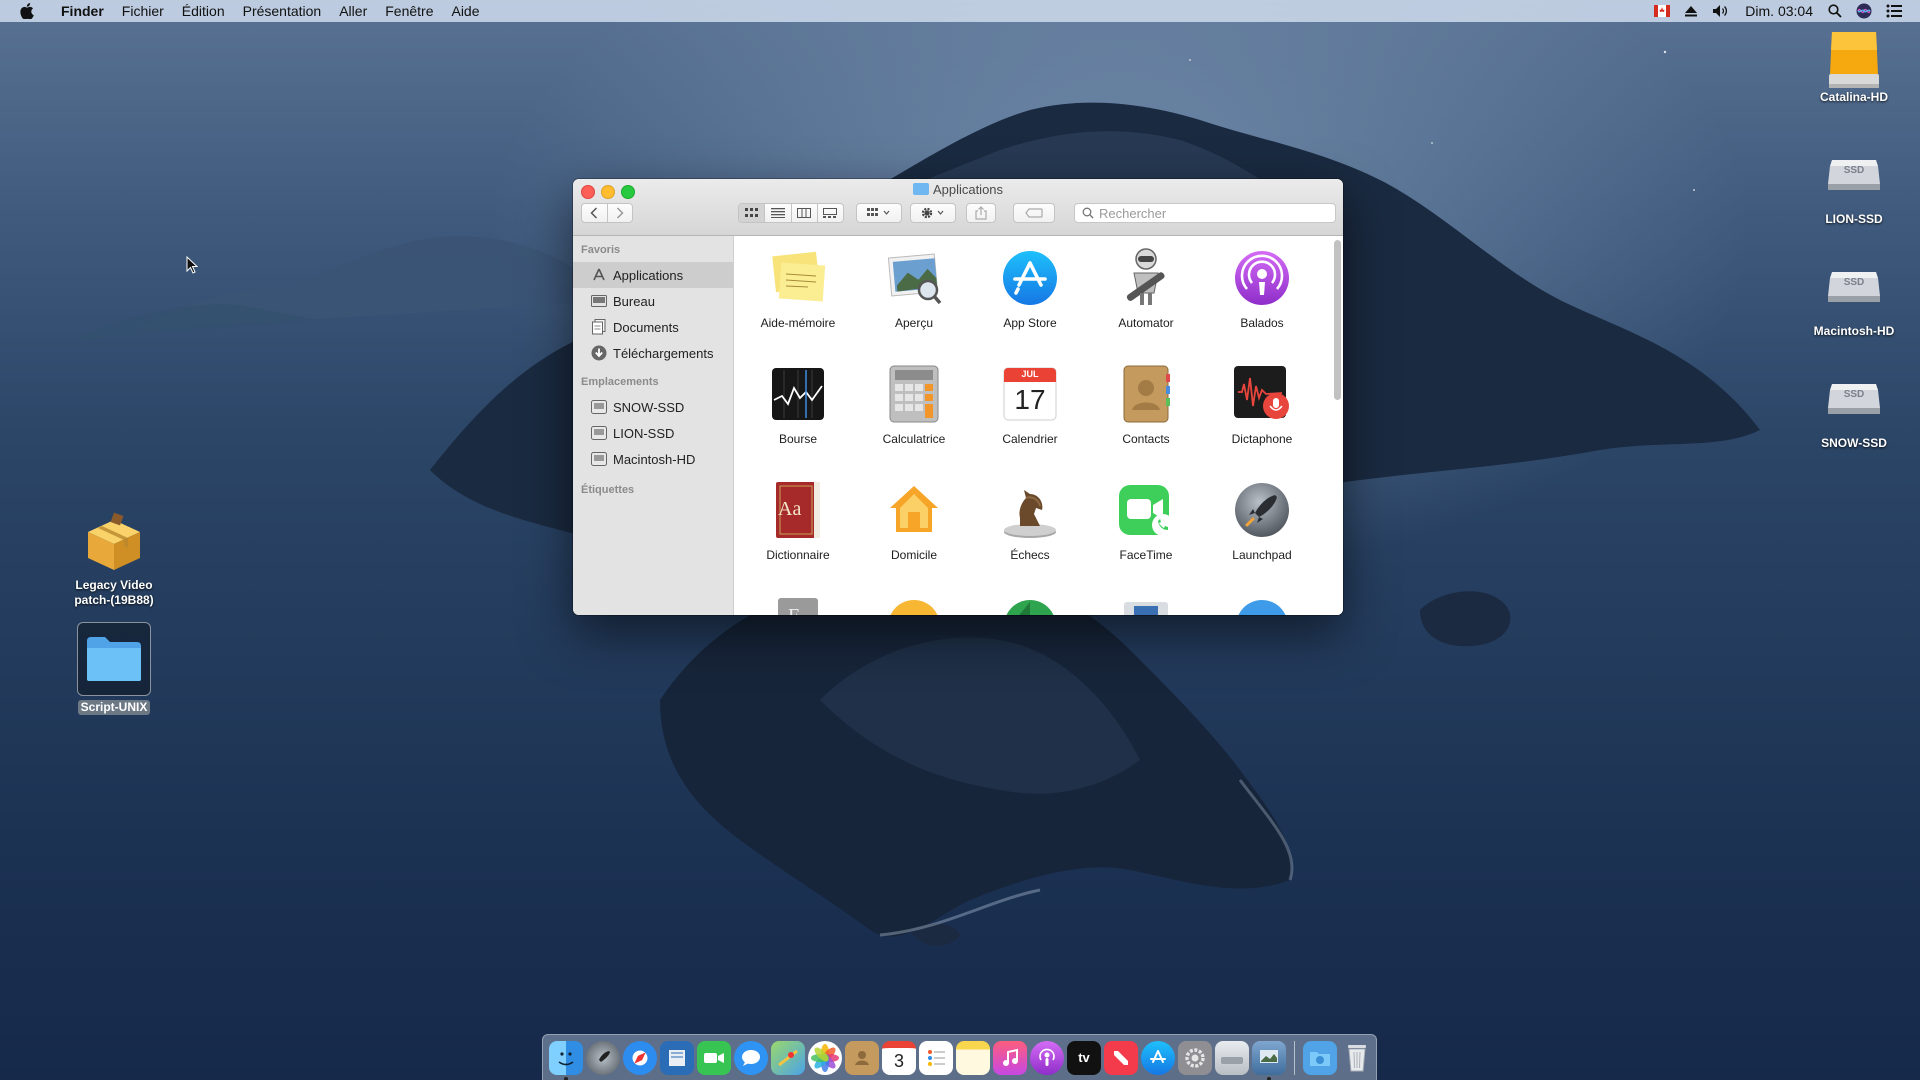 The image size is (1920, 1080). Describe the element at coordinates (203, 11) in the screenshot. I see `menu-edition: Édition` at that location.